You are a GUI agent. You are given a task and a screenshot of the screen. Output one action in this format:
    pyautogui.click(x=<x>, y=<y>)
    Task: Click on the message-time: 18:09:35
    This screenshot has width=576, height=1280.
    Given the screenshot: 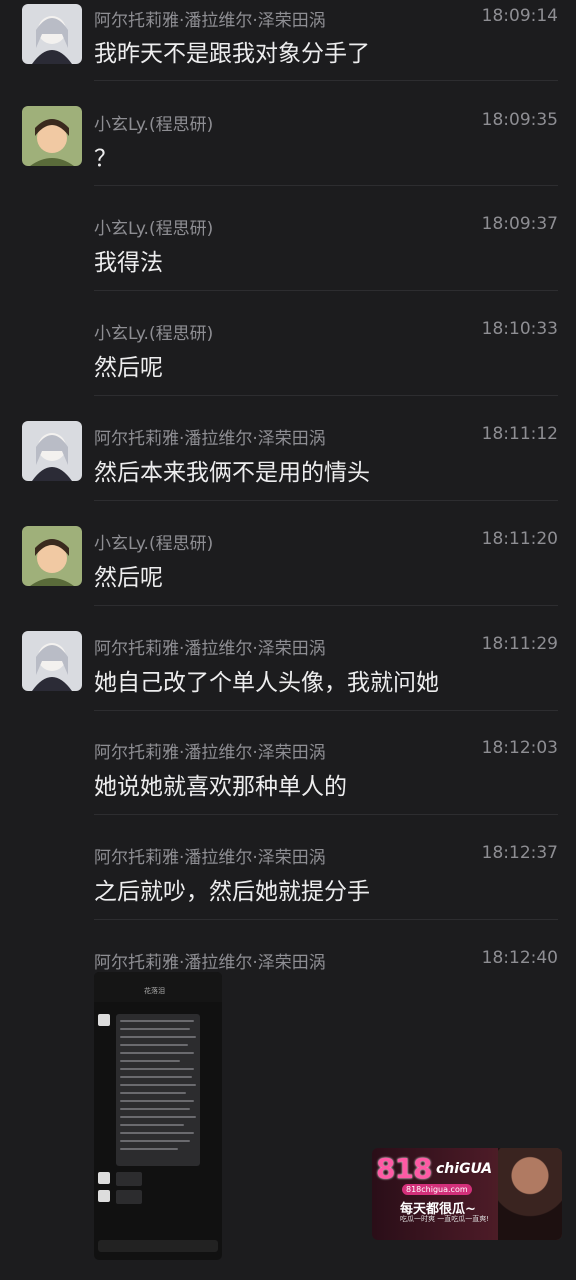 What is the action you would take?
    pyautogui.click(x=519, y=120)
    